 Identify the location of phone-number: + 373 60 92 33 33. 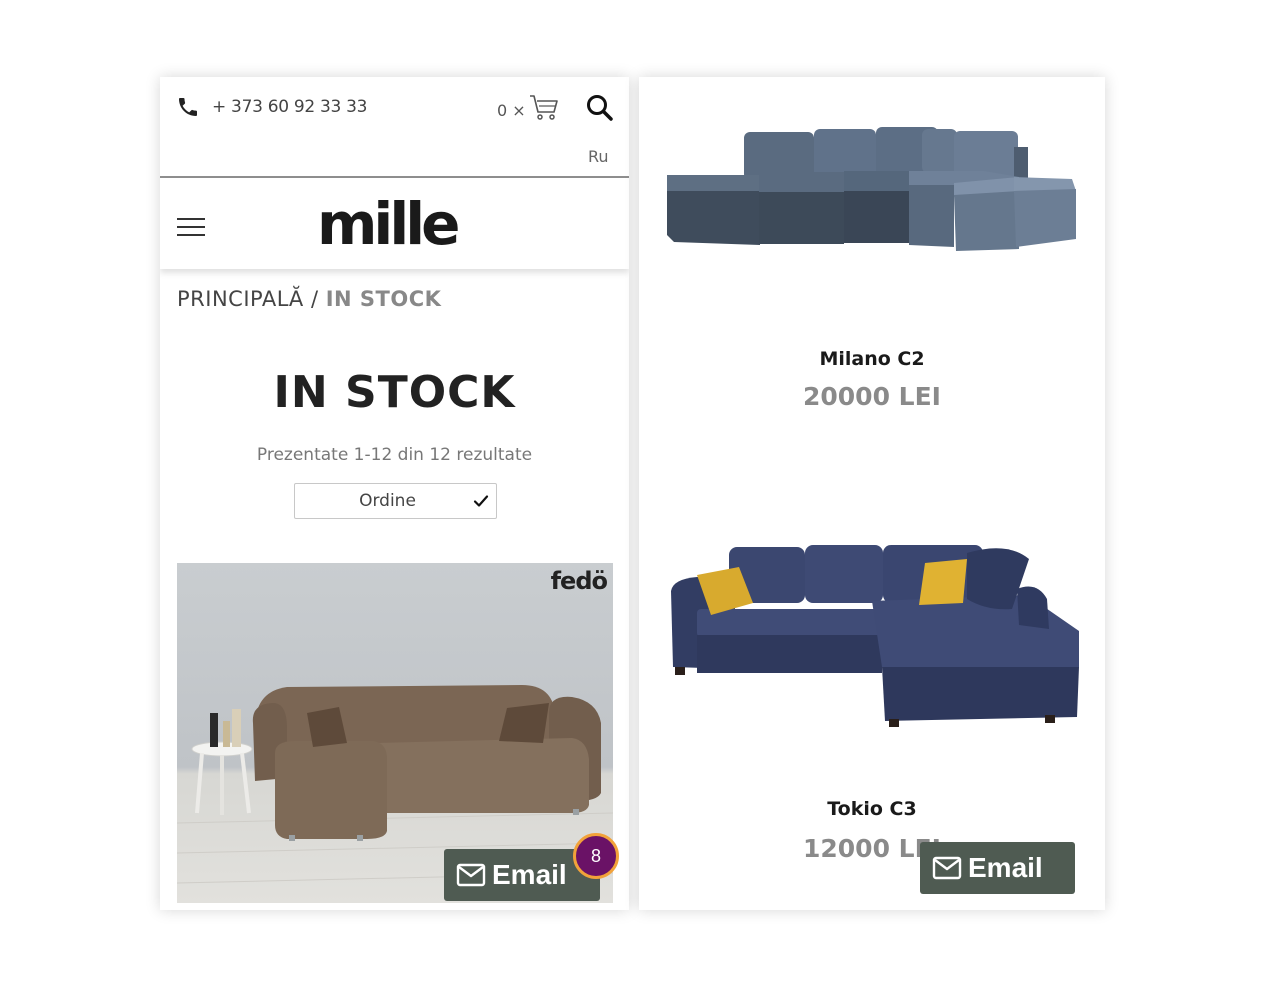
(289, 107).